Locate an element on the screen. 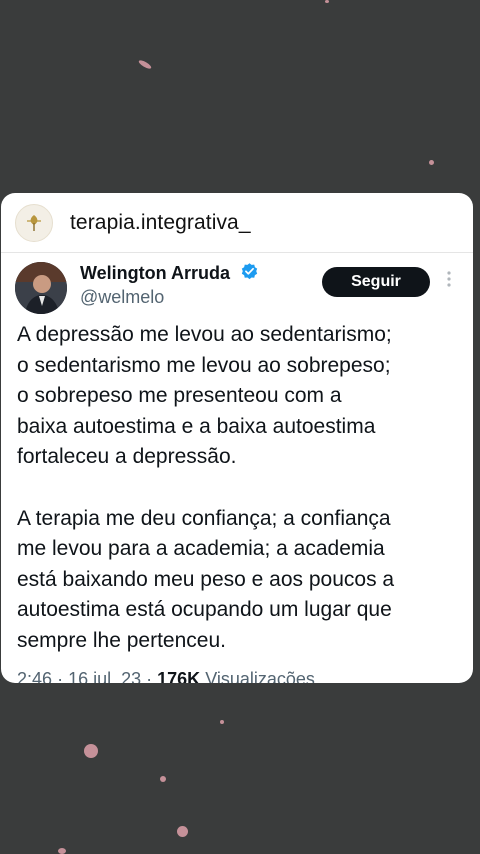 This screenshot has width=480, height=854. author-name: Welington Arruda is located at coordinates (169, 274).